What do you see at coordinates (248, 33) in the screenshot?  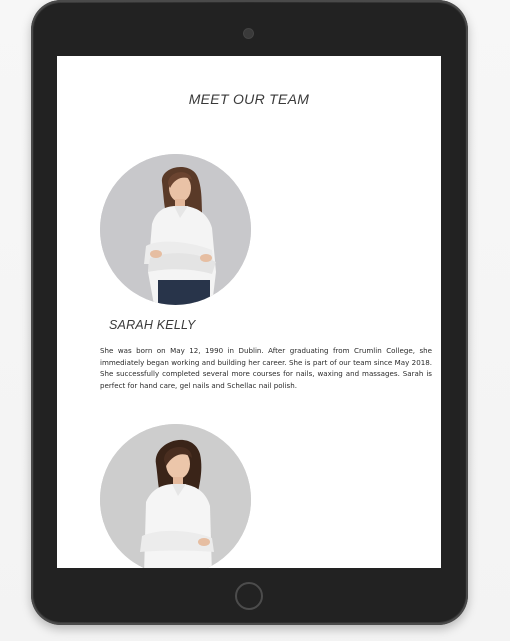 I see `camera-icon` at bounding box center [248, 33].